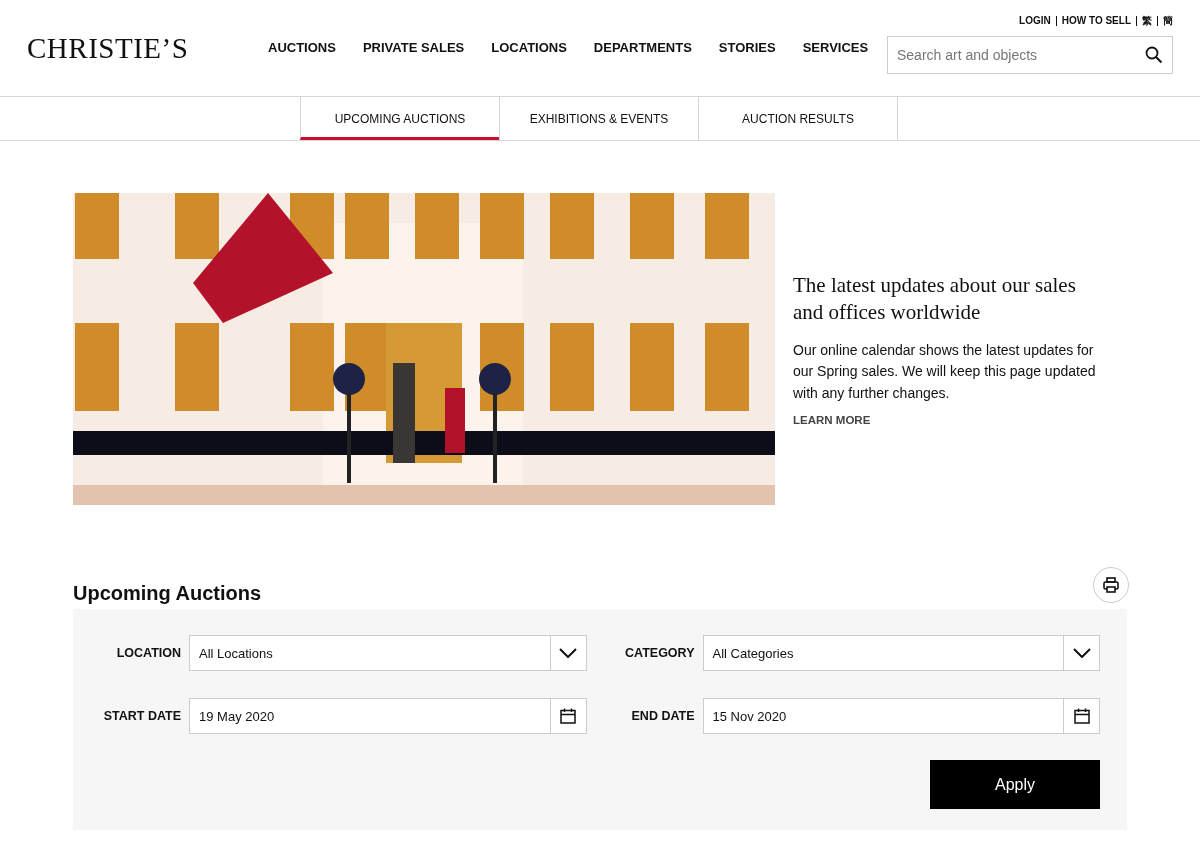 Image resolution: width=1200 pixels, height=844 pixels. I want to click on utility-link: 簡, so click(1165, 21).